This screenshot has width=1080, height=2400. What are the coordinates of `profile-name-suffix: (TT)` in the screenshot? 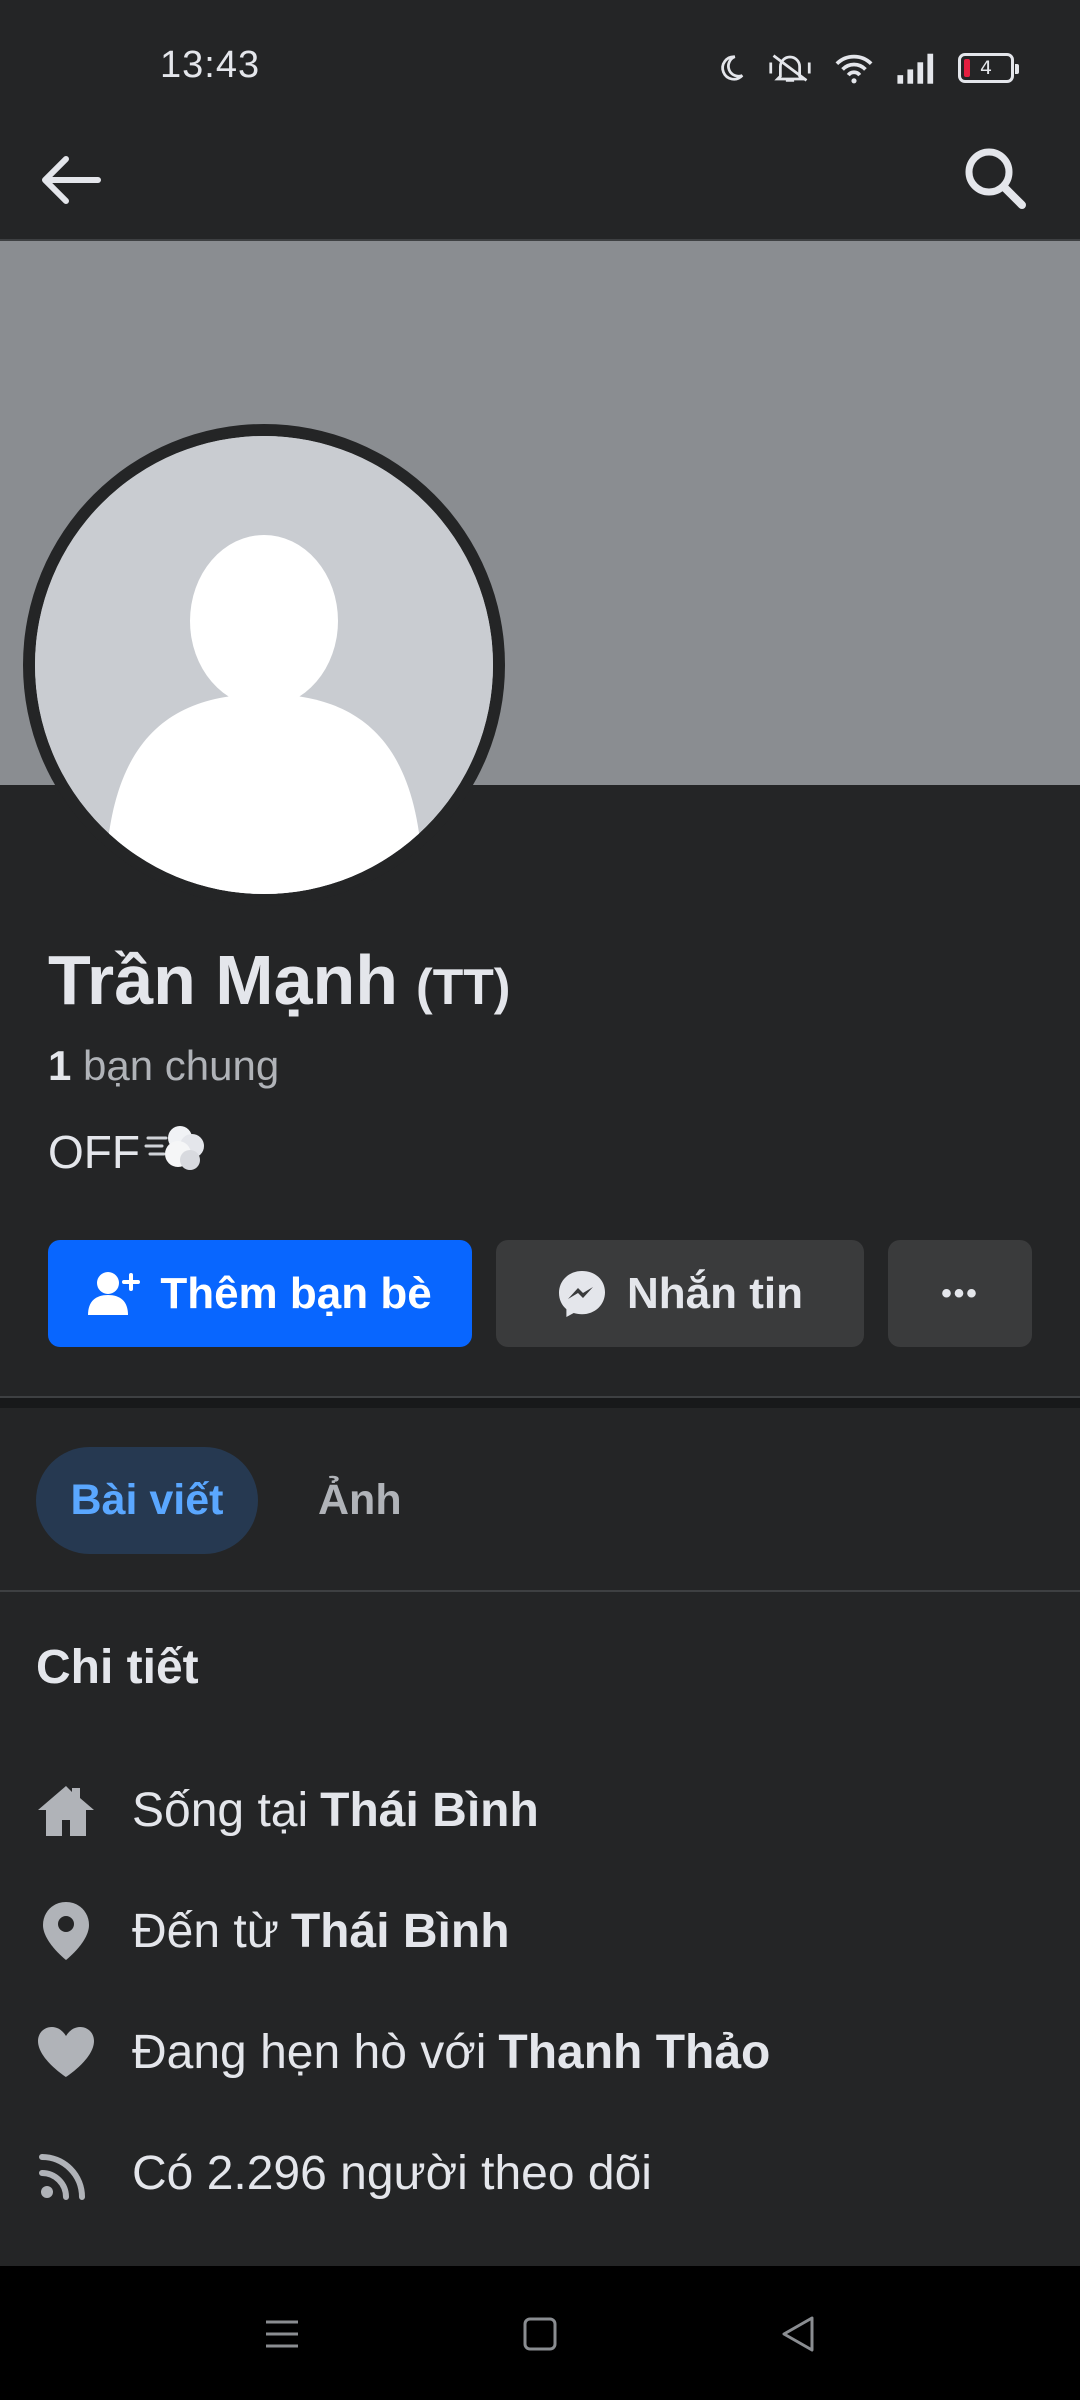 It's located at (463, 987).